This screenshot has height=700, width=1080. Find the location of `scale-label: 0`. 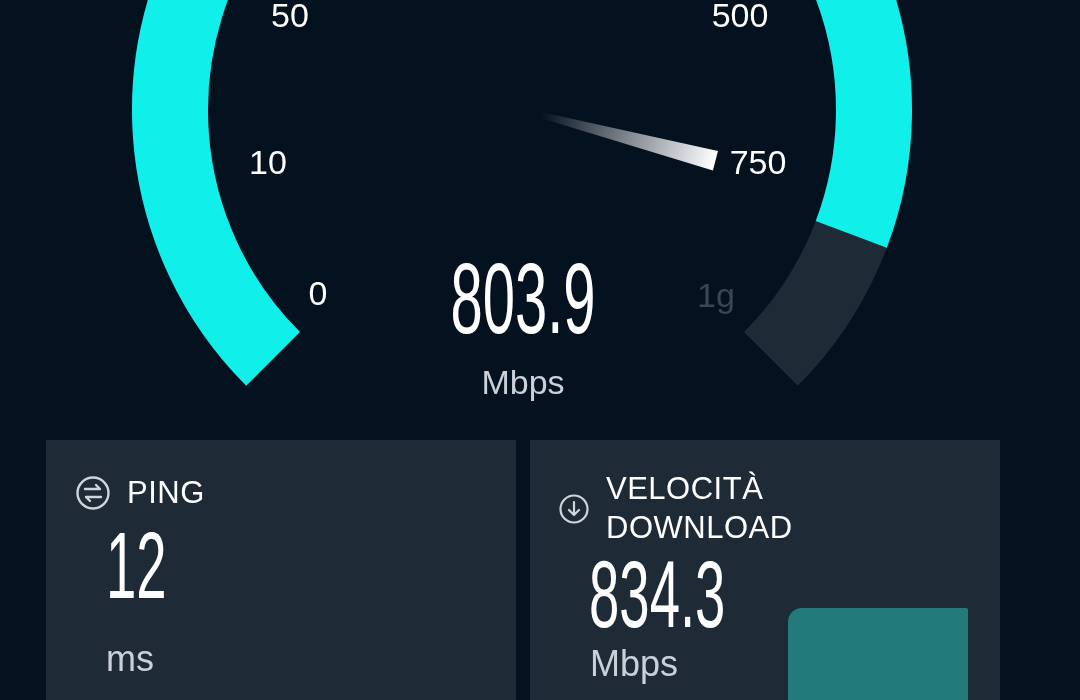

scale-label: 0 is located at coordinates (318, 293).